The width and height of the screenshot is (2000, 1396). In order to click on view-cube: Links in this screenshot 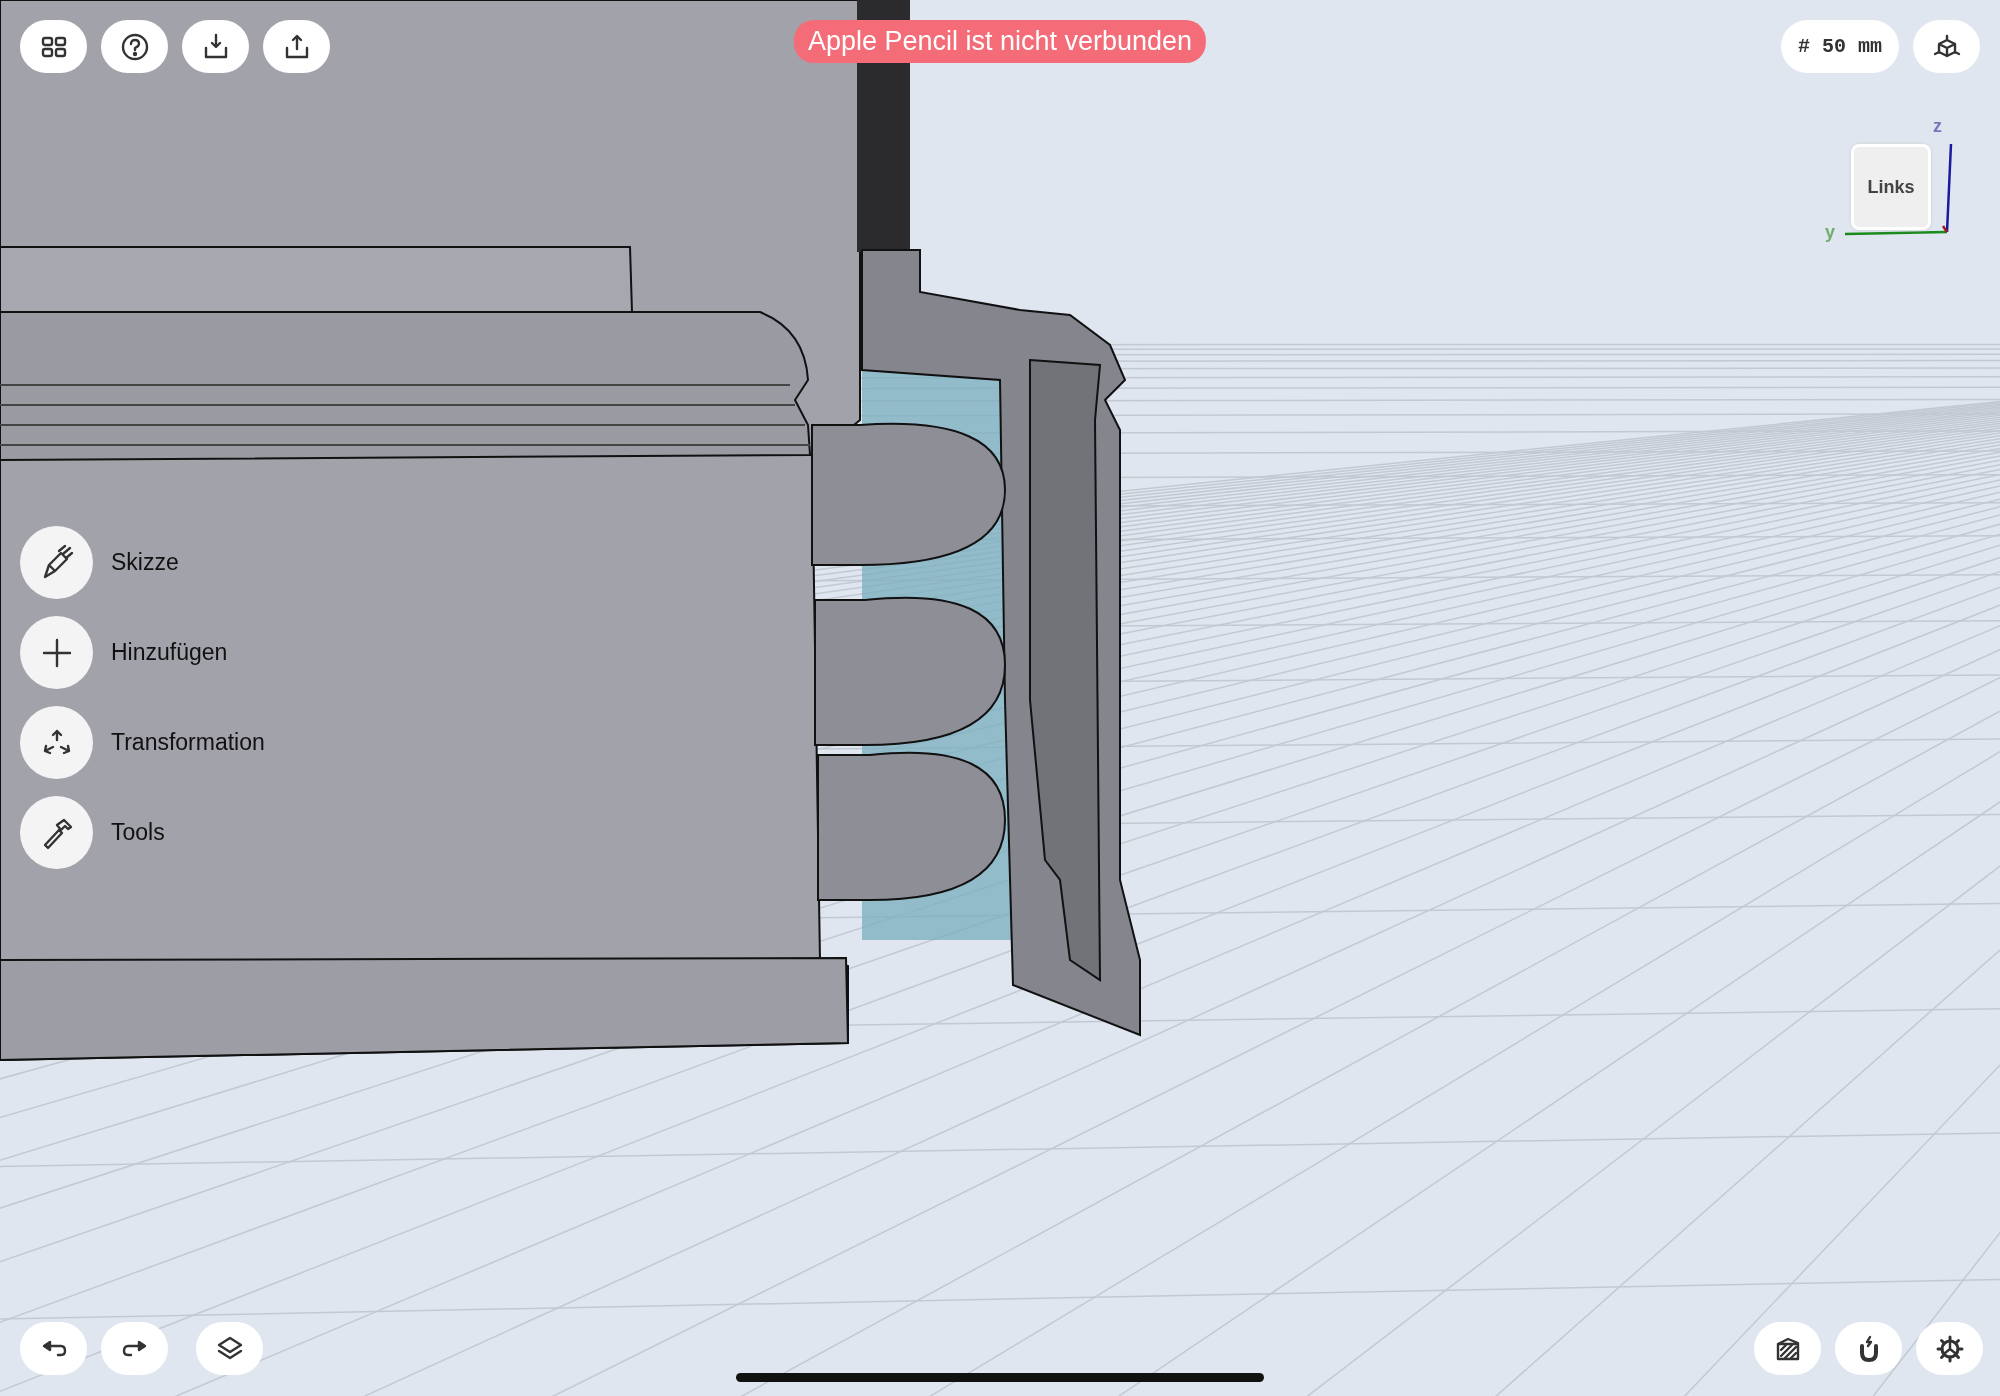, I will do `click(1891, 187)`.